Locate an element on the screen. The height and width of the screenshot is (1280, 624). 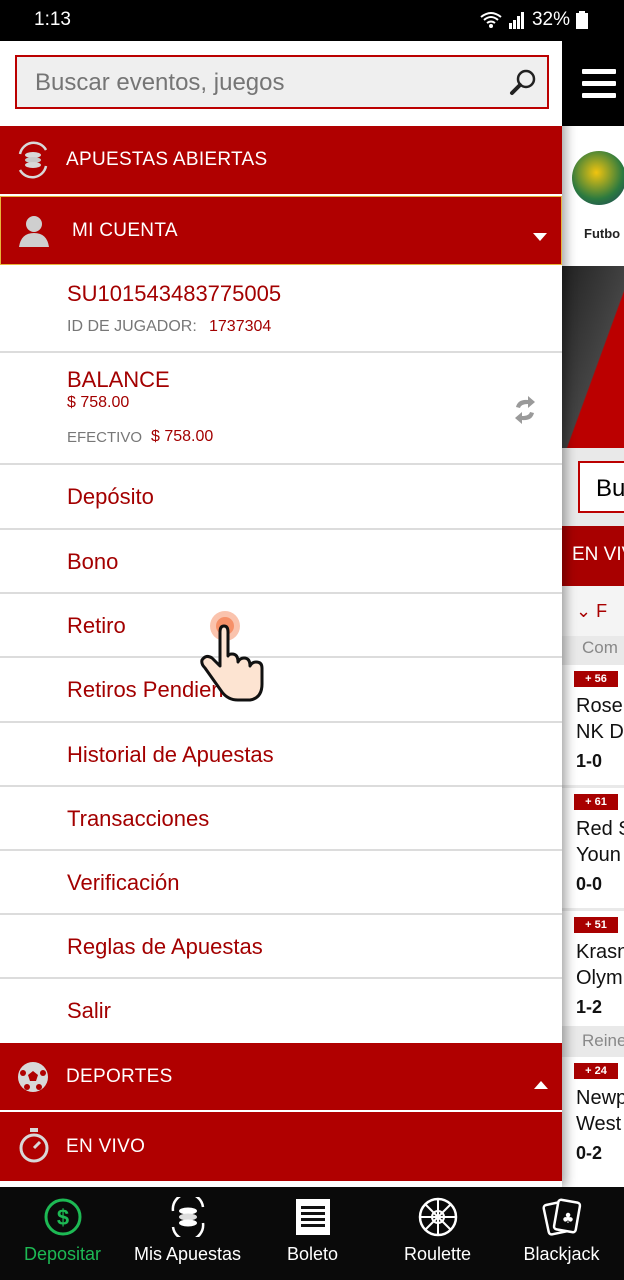
background-header is located at coordinates (593, 83).